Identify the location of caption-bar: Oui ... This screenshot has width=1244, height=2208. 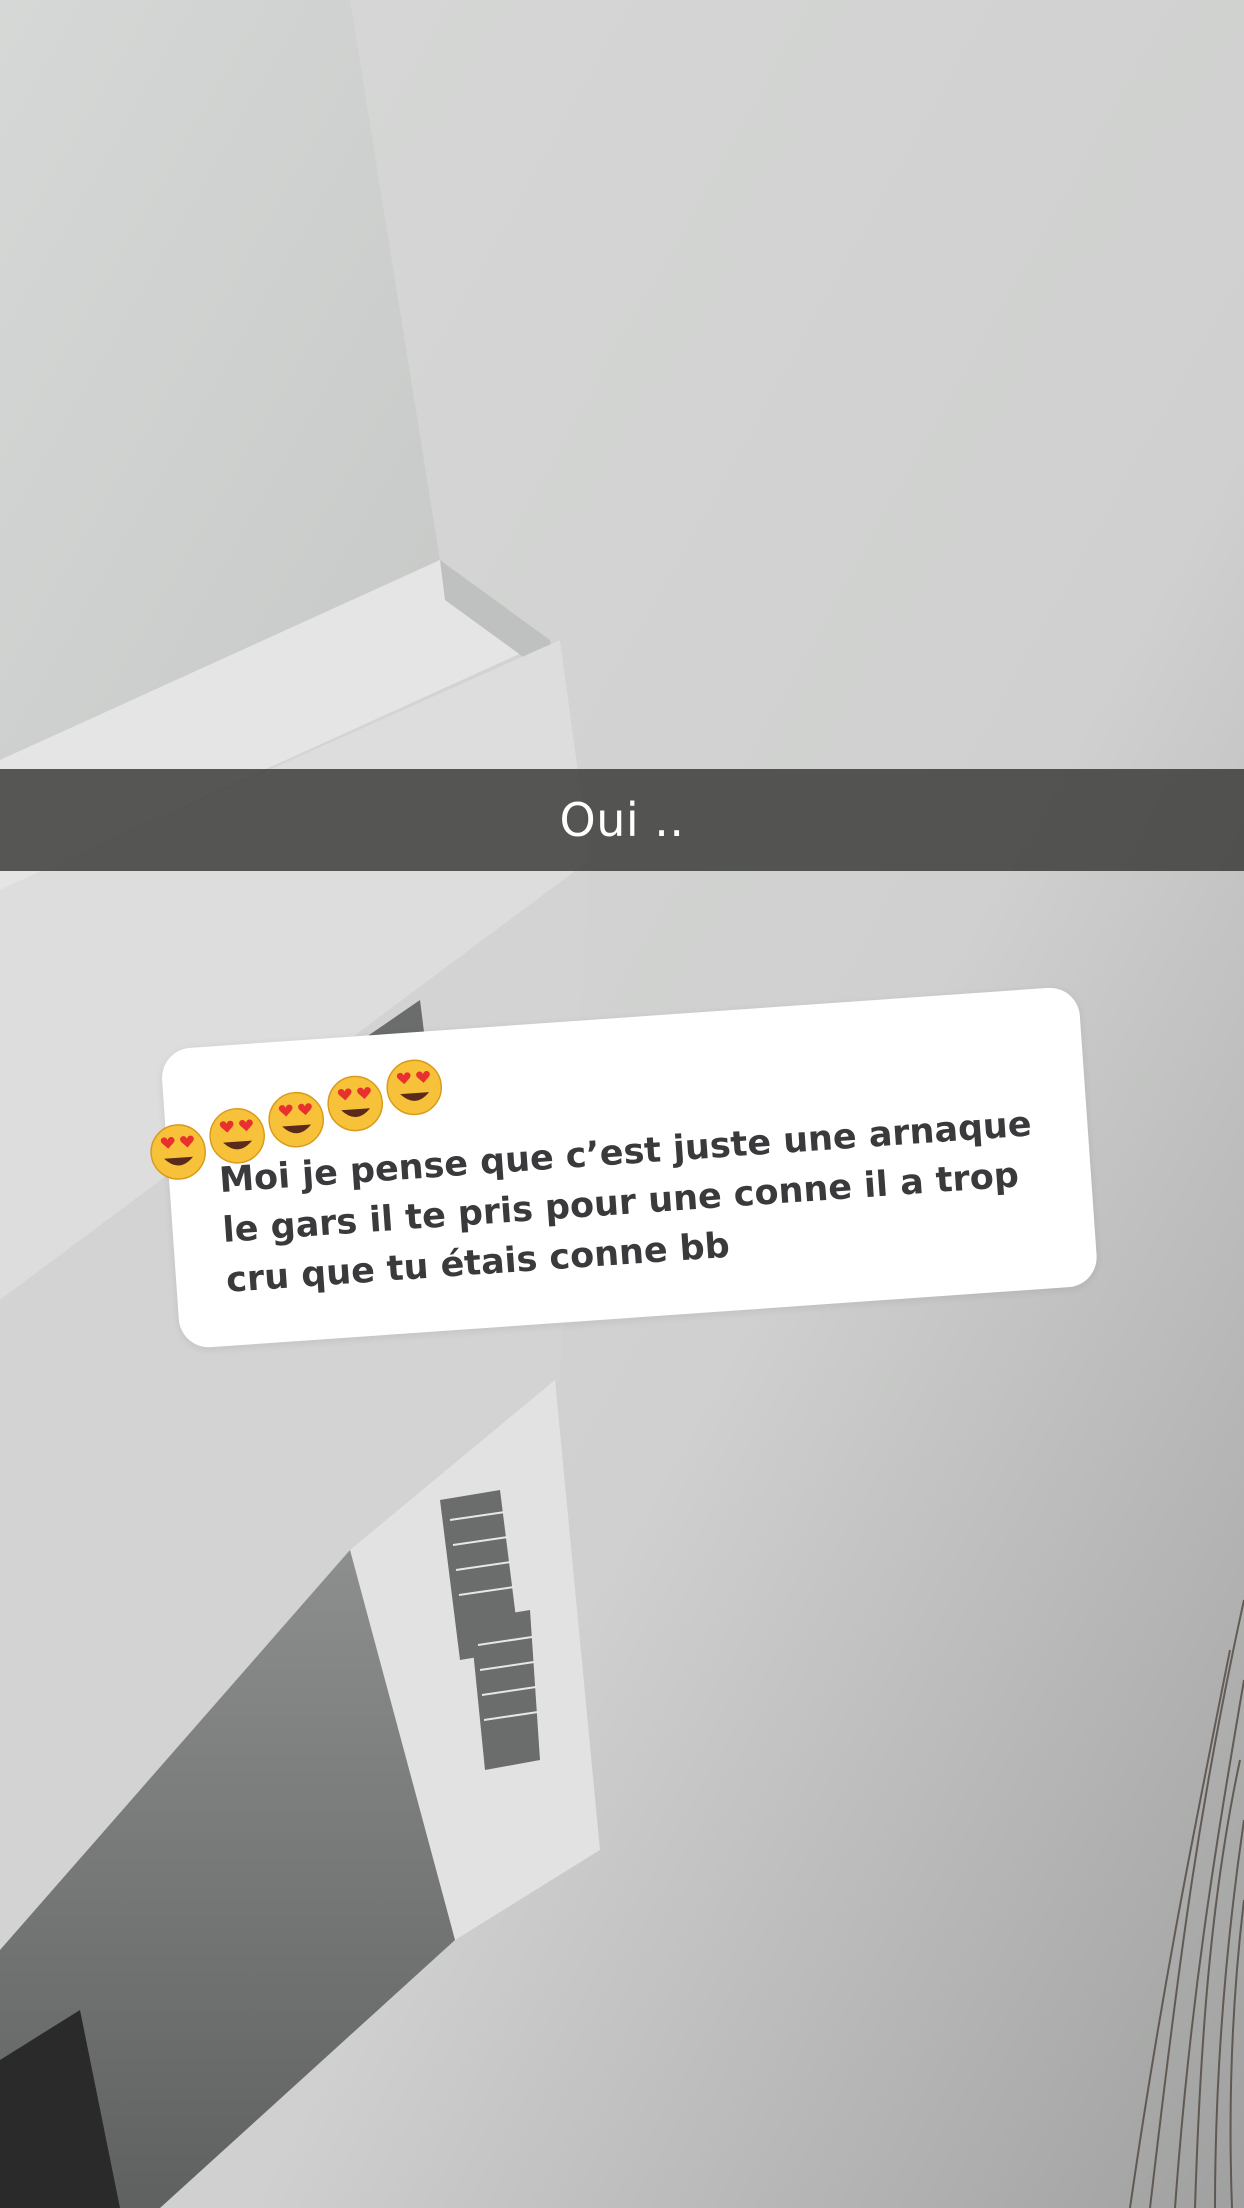
(622, 820).